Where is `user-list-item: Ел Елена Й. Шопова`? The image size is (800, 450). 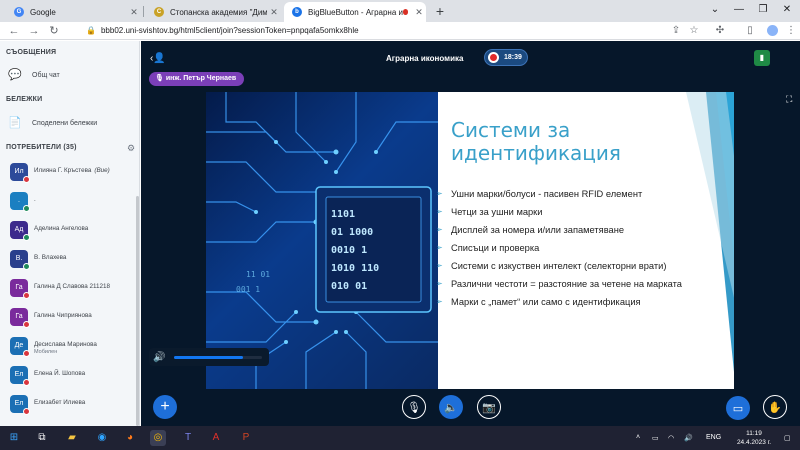 user-list-item: Ел Елена Й. Шопова is located at coordinates (68, 376).